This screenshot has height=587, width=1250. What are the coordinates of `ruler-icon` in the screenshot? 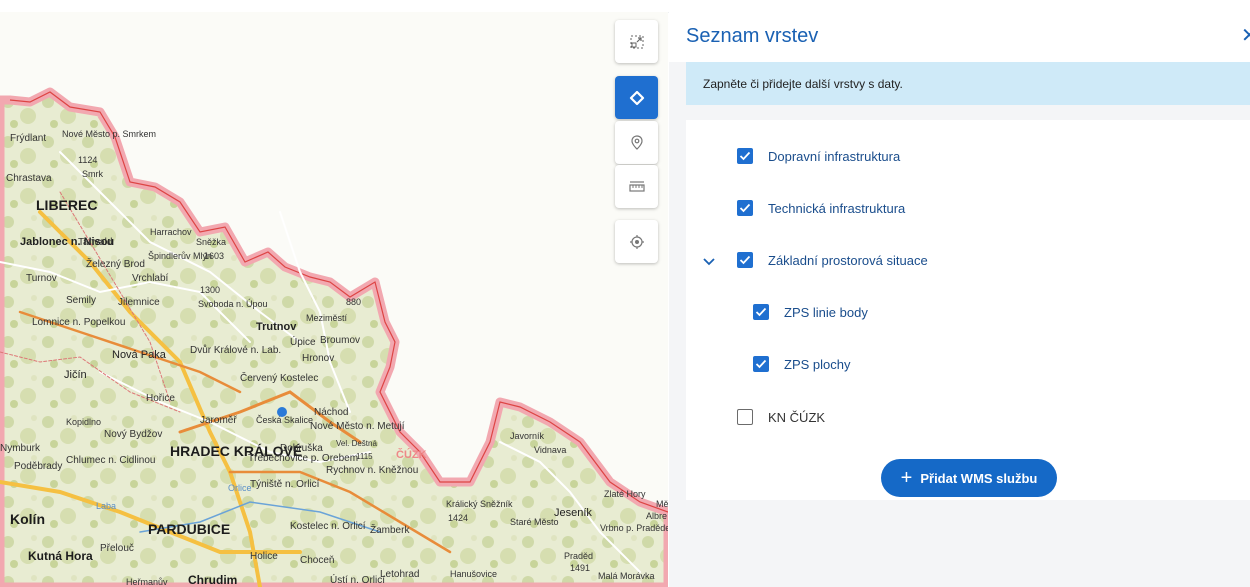 It's located at (636, 186).